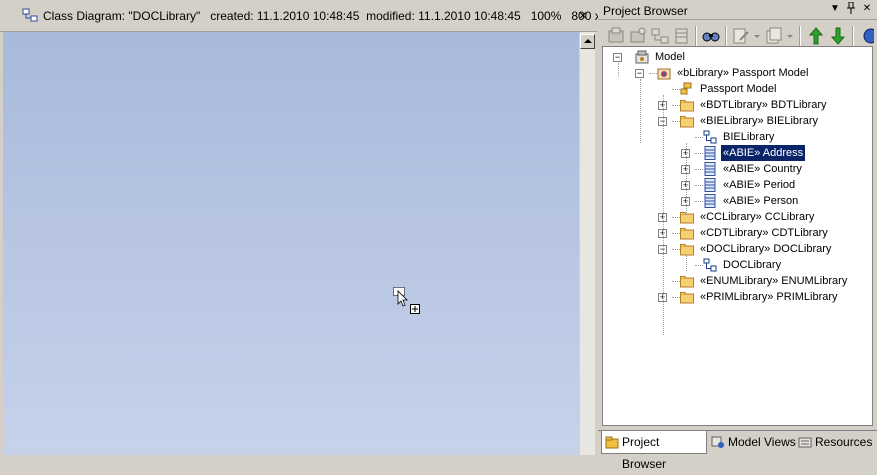 The image size is (877, 475). What do you see at coordinates (644, 453) in the screenshot?
I see `tab-label: Project Browser` at bounding box center [644, 453].